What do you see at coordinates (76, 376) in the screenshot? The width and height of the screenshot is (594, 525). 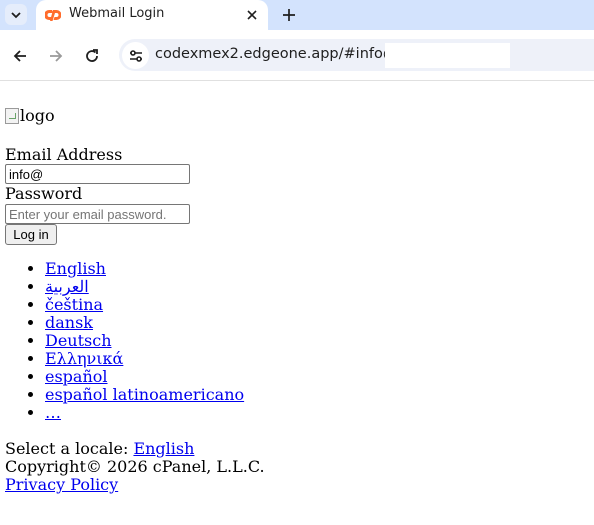 I see `locale-link: español` at bounding box center [76, 376].